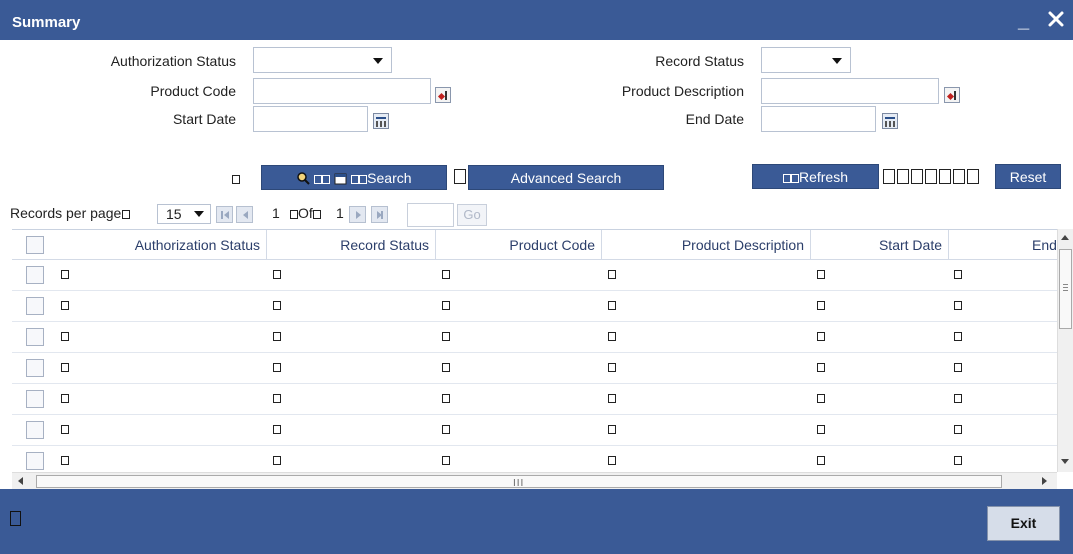  Describe the element at coordinates (173, 61) in the screenshot. I see `authorization-status-label: Authorization Status` at that location.